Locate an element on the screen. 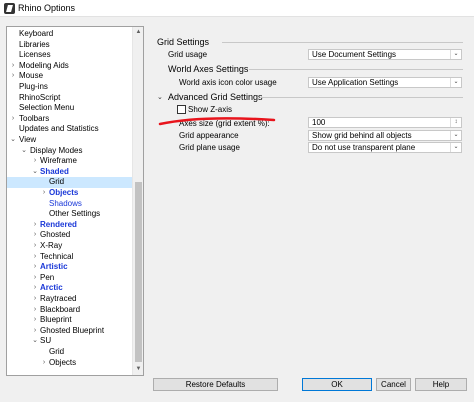 This screenshot has height=402, width=474. grid-appearance-label: Grid appearance is located at coordinates (209, 135).